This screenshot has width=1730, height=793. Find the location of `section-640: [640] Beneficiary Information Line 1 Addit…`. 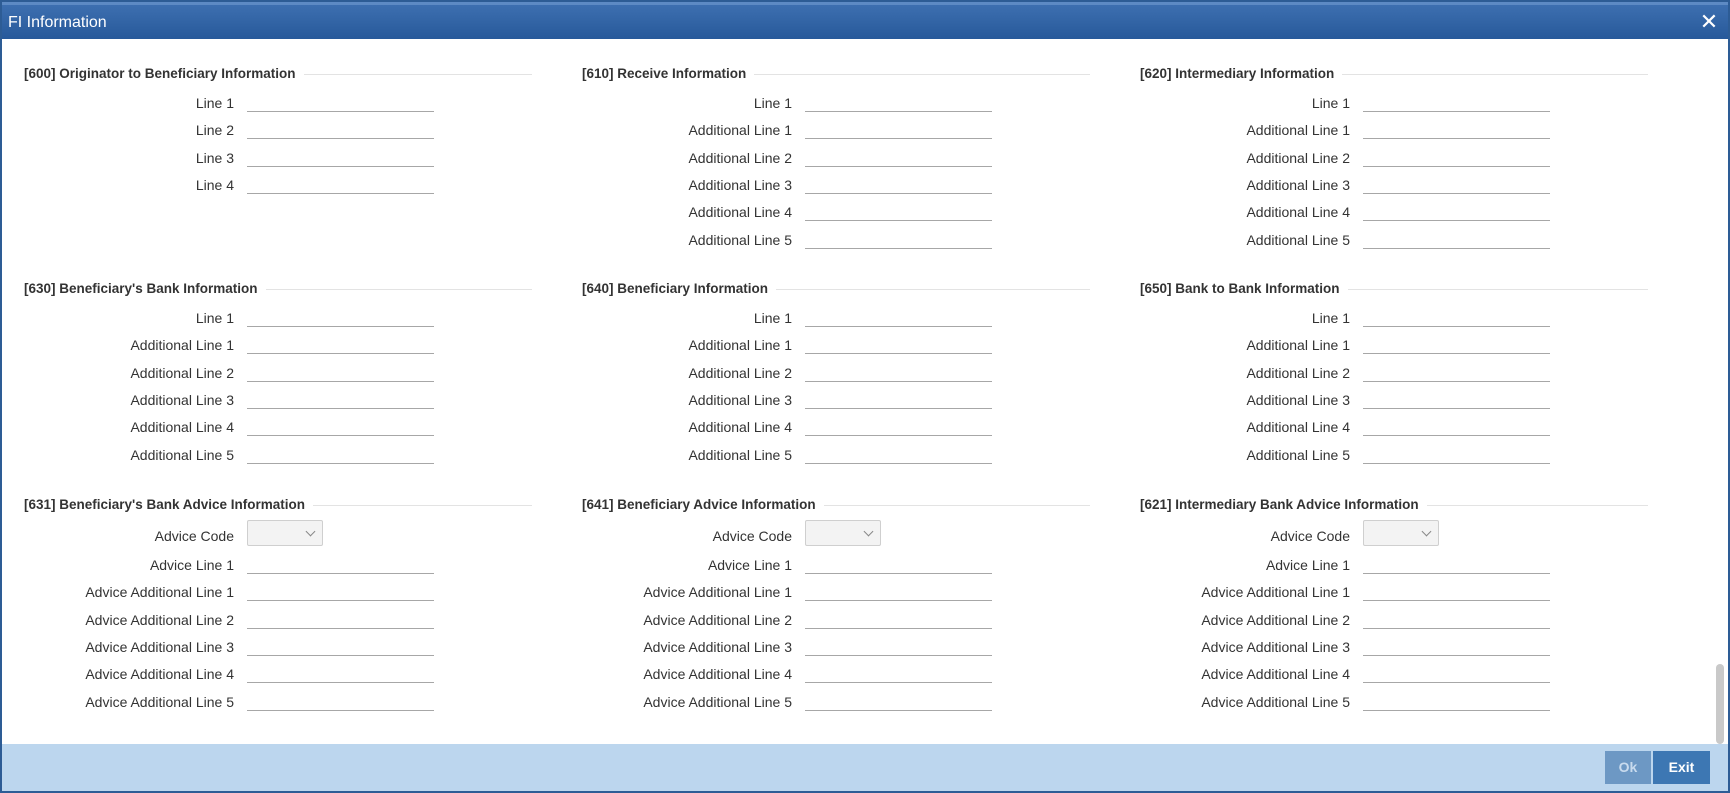

section-640: [640] Beneficiary Information Line 1 Addit… is located at coordinates (825, 386).